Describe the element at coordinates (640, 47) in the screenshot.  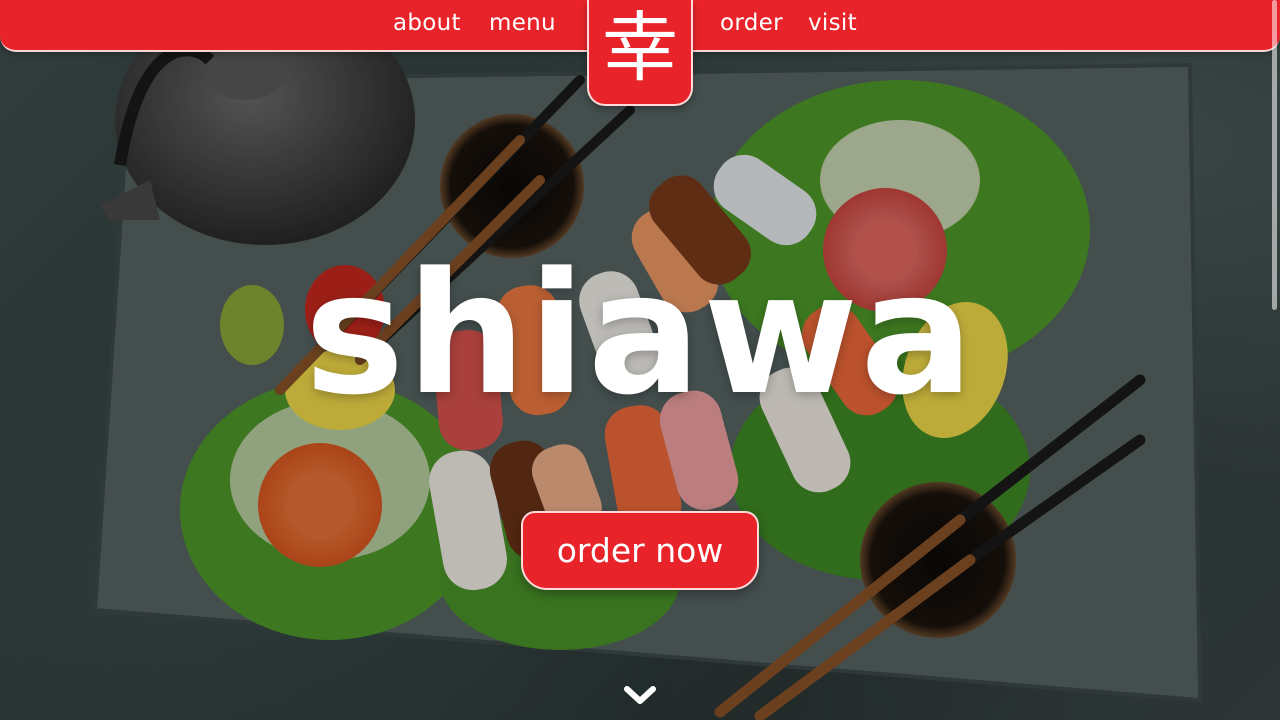
I see `kanji-logo-icon: 幸` at that location.